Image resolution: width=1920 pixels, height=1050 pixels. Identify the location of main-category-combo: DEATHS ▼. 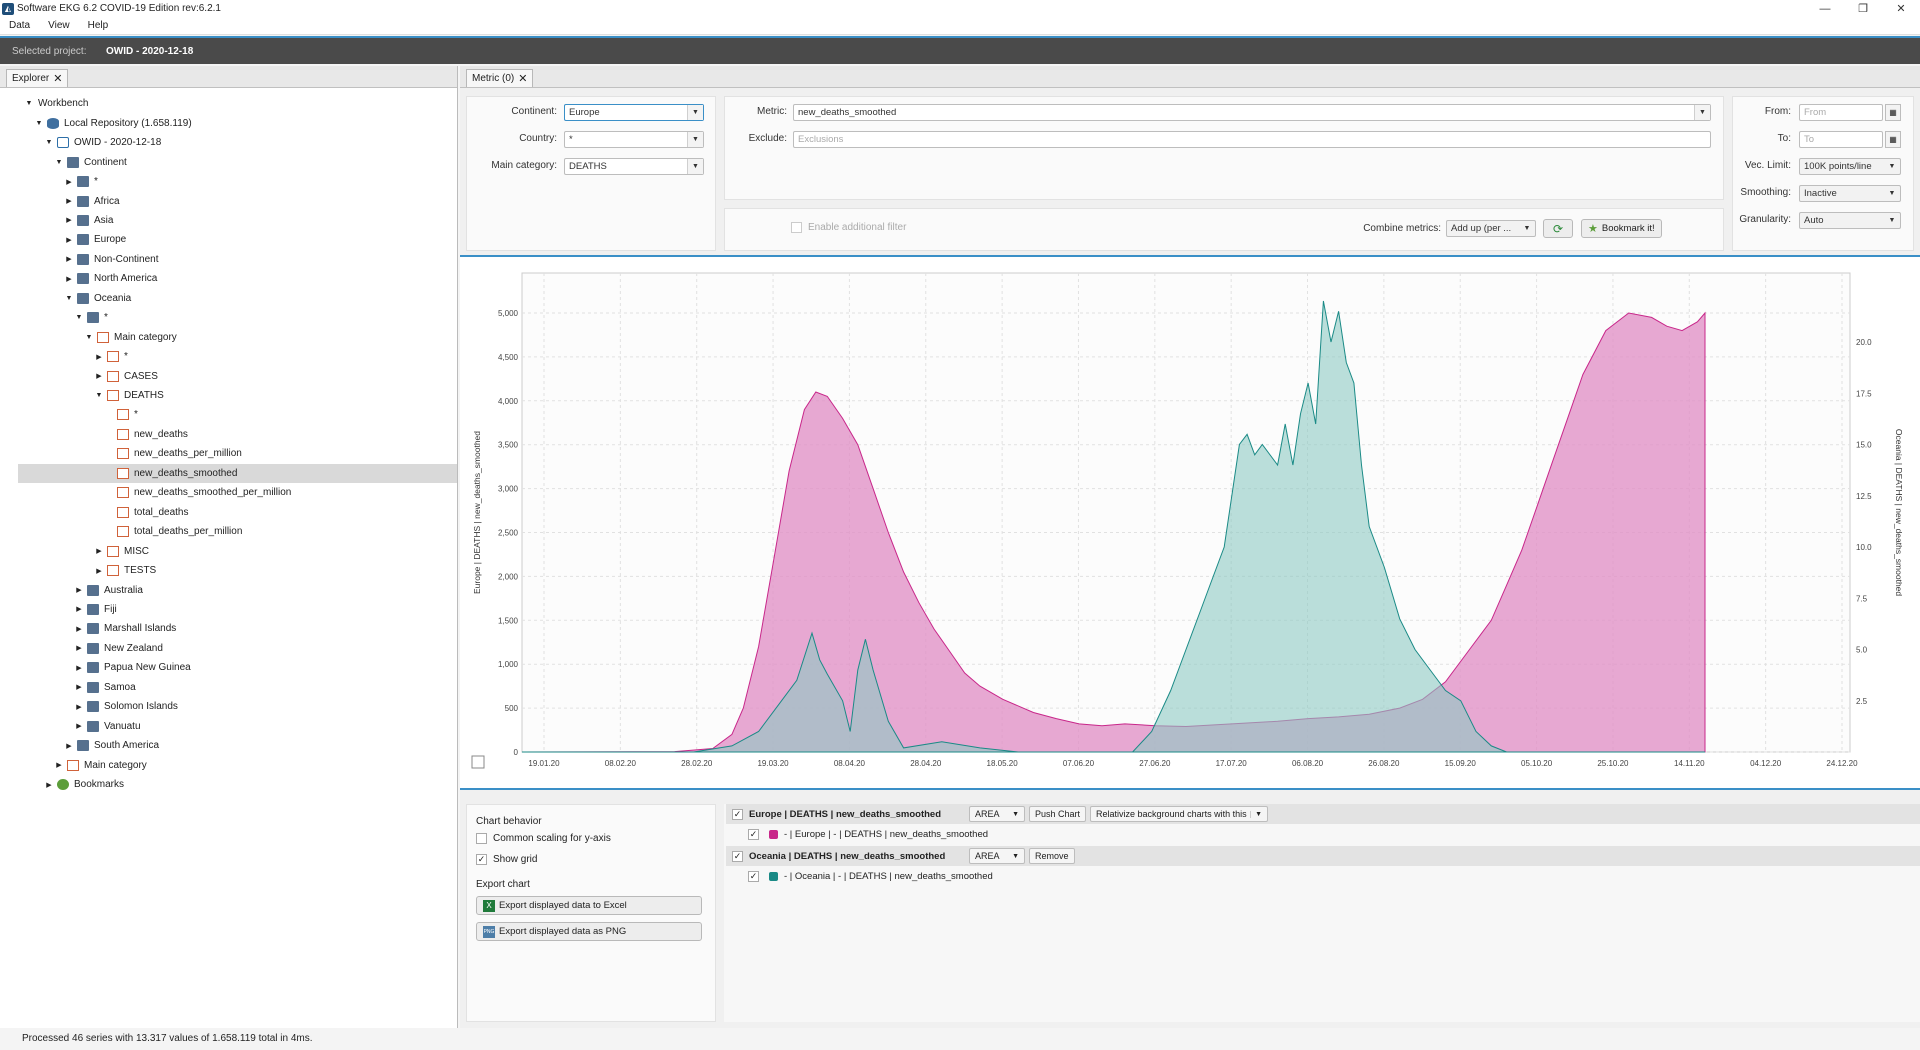
(634, 166).